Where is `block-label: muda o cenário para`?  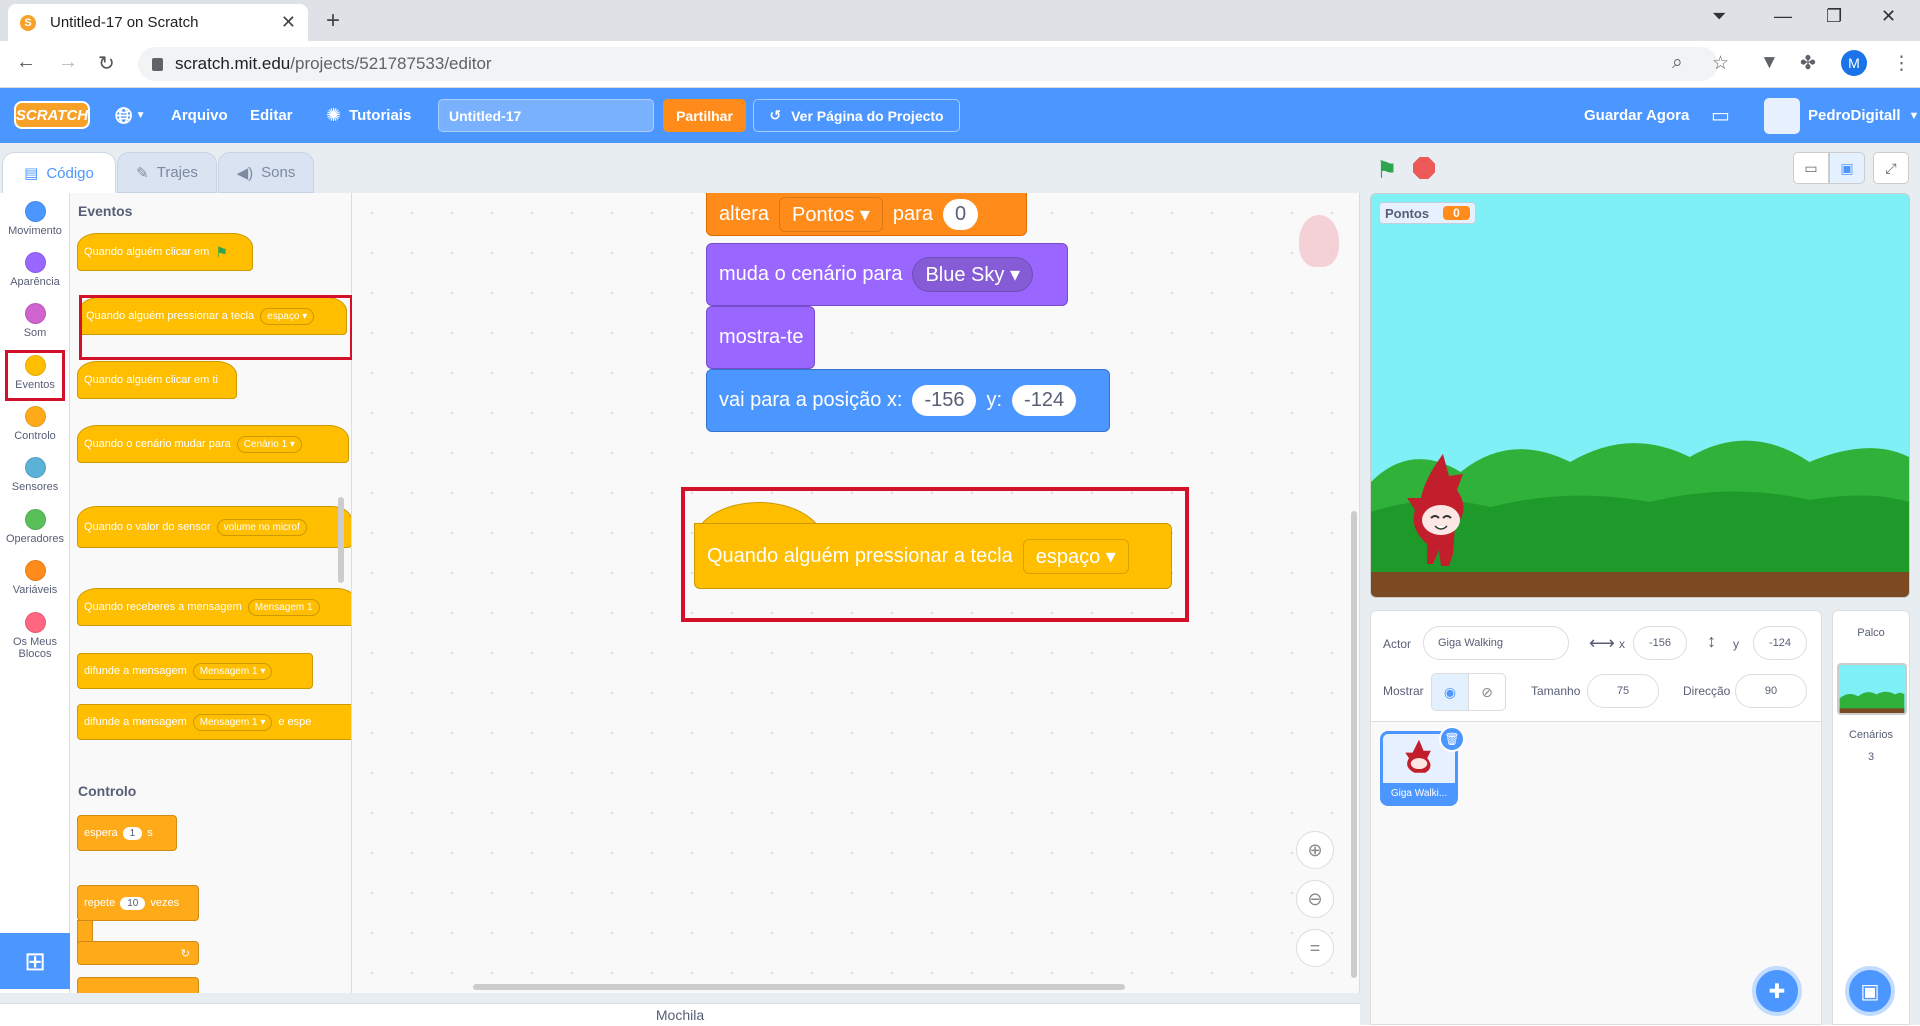 block-label: muda o cenário para is located at coordinates (811, 274).